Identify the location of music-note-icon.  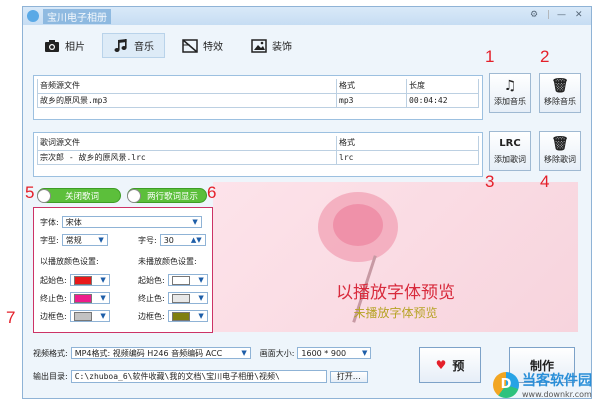
(120, 45).